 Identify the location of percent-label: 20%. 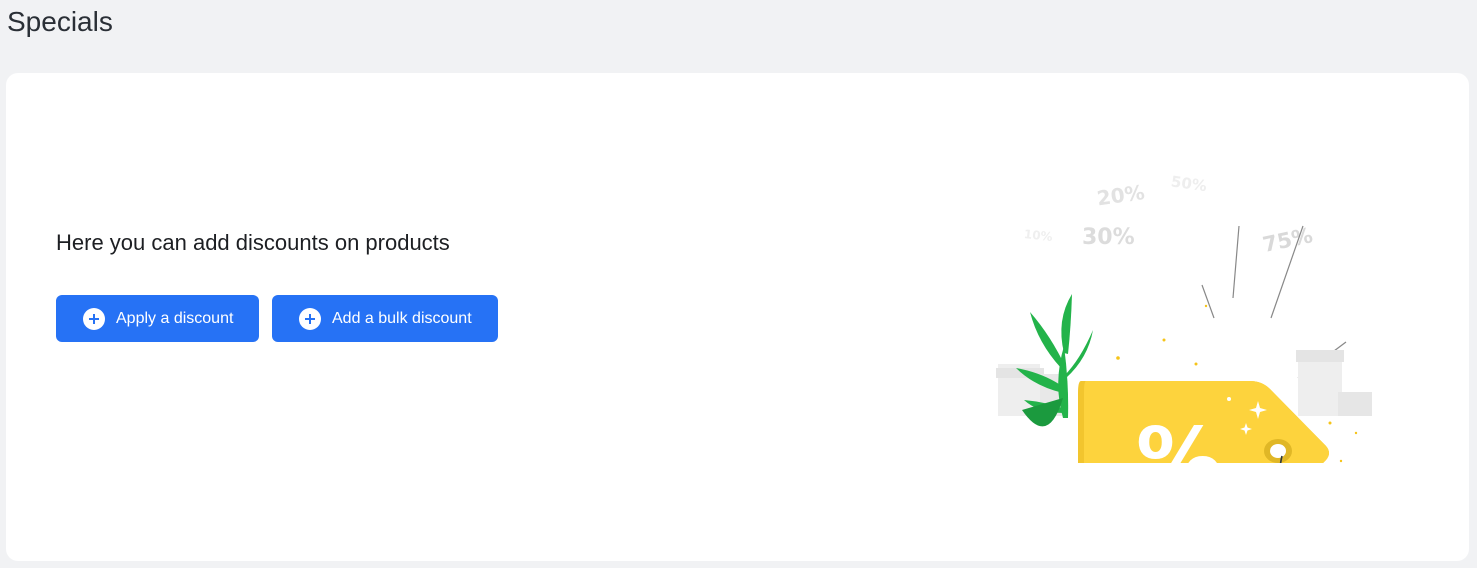
(1120, 195).